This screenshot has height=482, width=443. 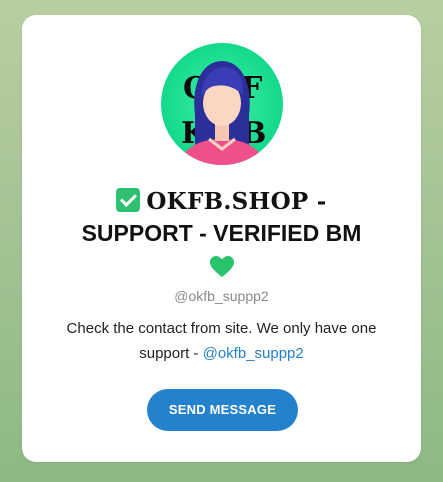 What do you see at coordinates (221, 233) in the screenshot?
I see `profile-title-line2: SUPPORT - VERIFIED BM` at bounding box center [221, 233].